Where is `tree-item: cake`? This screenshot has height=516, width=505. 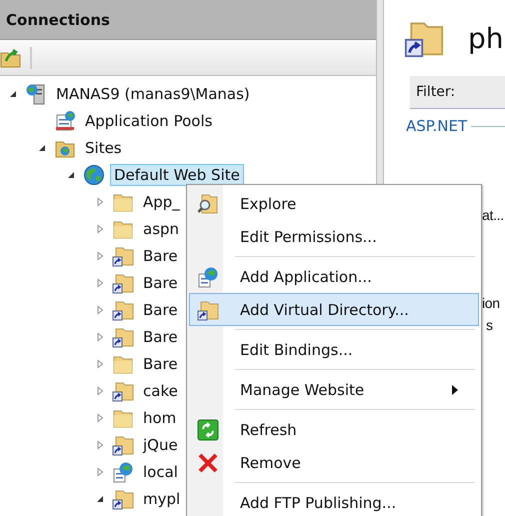
tree-item: cake is located at coordinates (160, 391).